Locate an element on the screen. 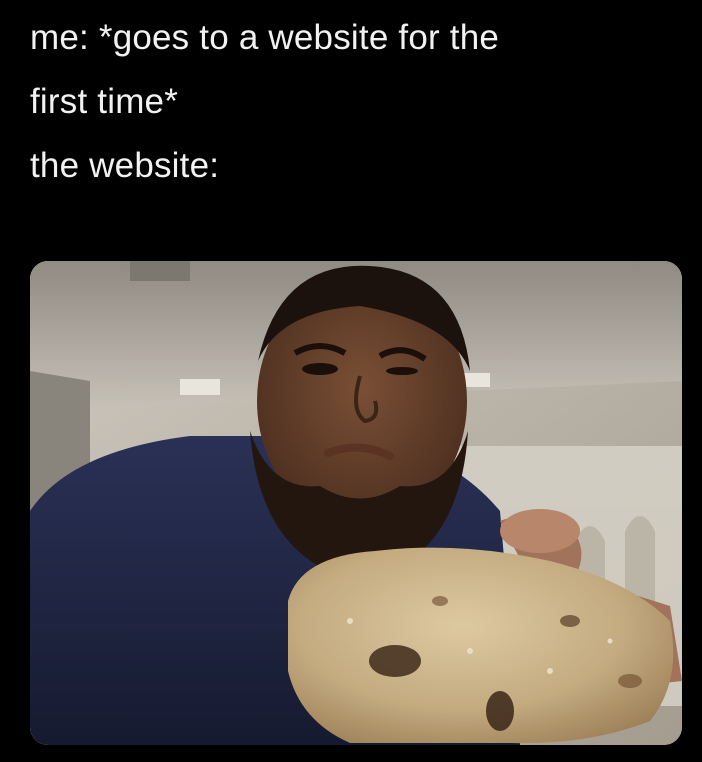 The width and height of the screenshot is (702, 762). caption-line-1: me: *goes to a website for the is located at coordinates (265, 37).